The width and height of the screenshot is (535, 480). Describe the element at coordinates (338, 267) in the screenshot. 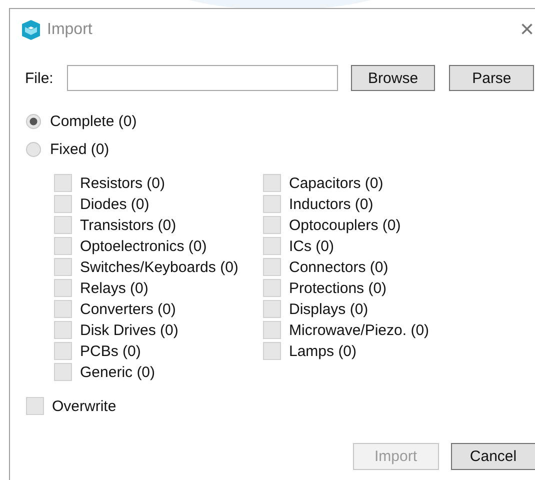

I see `checkbox-label: Connectors (0)` at that location.